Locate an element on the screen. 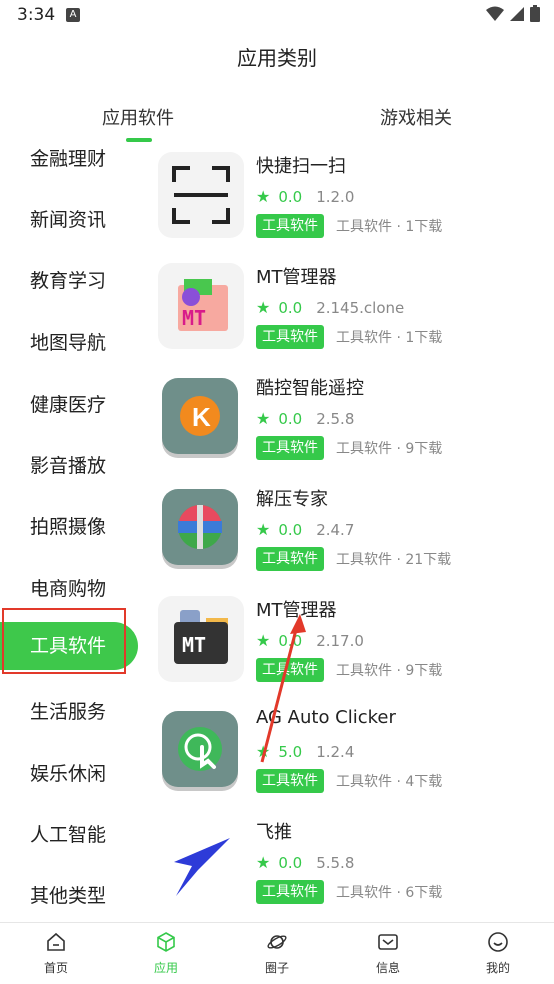 The width and height of the screenshot is (554, 984). category-tabs: 应用软件 游戏相关 is located at coordinates (277, 124).